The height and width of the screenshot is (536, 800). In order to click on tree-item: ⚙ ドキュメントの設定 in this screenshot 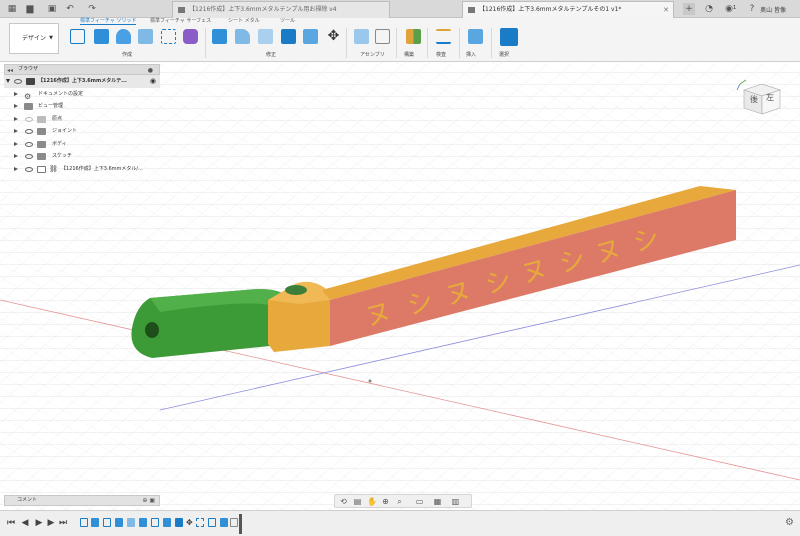, I will do `click(82, 94)`.